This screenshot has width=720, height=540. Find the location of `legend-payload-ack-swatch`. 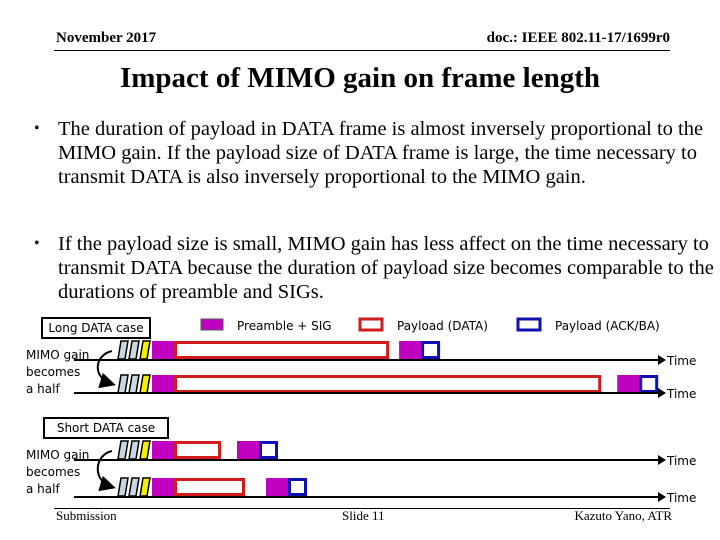

legend-payload-ack-swatch is located at coordinates (529, 324).